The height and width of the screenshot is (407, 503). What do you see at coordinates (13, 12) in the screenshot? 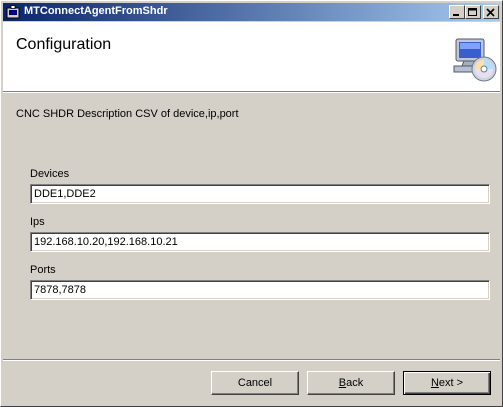
I see `installer-app-icon` at bounding box center [13, 12].